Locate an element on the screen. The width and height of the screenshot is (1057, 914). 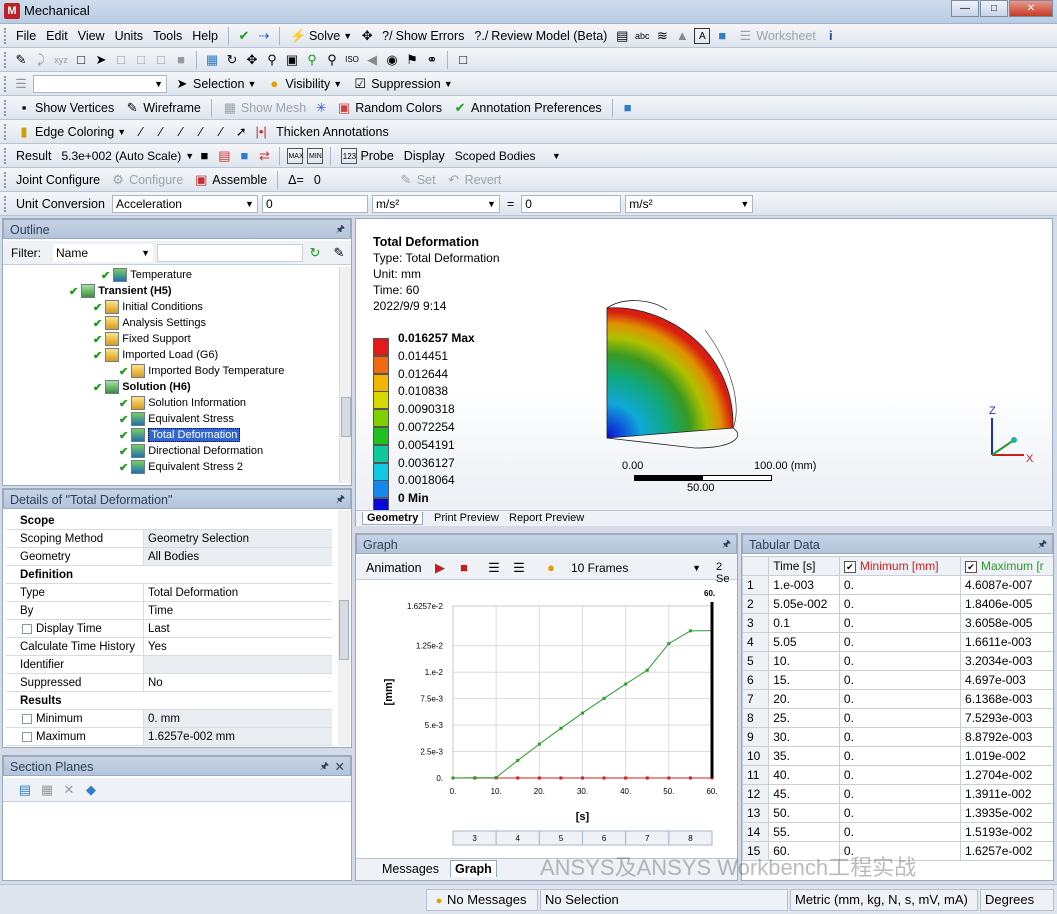
abc-icon: abc is located at coordinates (642, 36).